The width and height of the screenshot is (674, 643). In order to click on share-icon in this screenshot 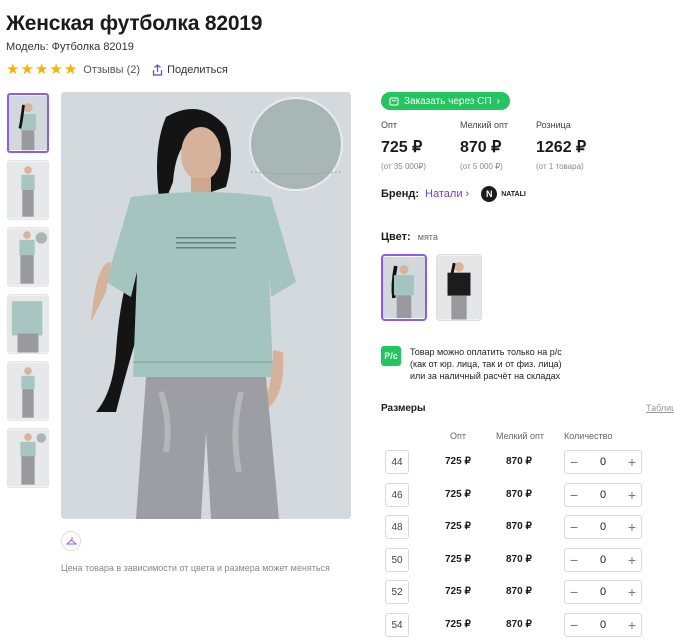, I will do `click(157, 69)`.